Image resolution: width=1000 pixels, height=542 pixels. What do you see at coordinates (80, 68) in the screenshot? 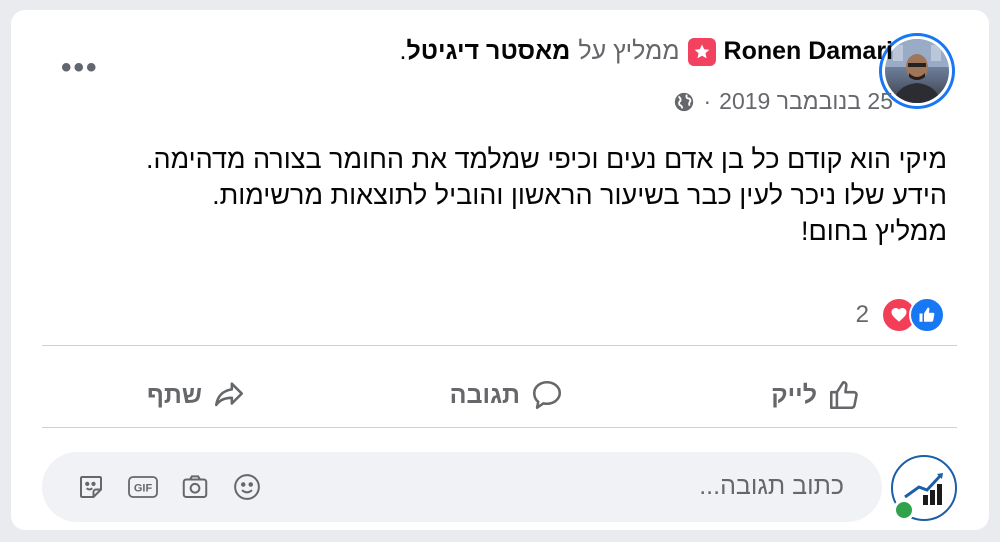
I see `more-options-button: •••` at bounding box center [80, 68].